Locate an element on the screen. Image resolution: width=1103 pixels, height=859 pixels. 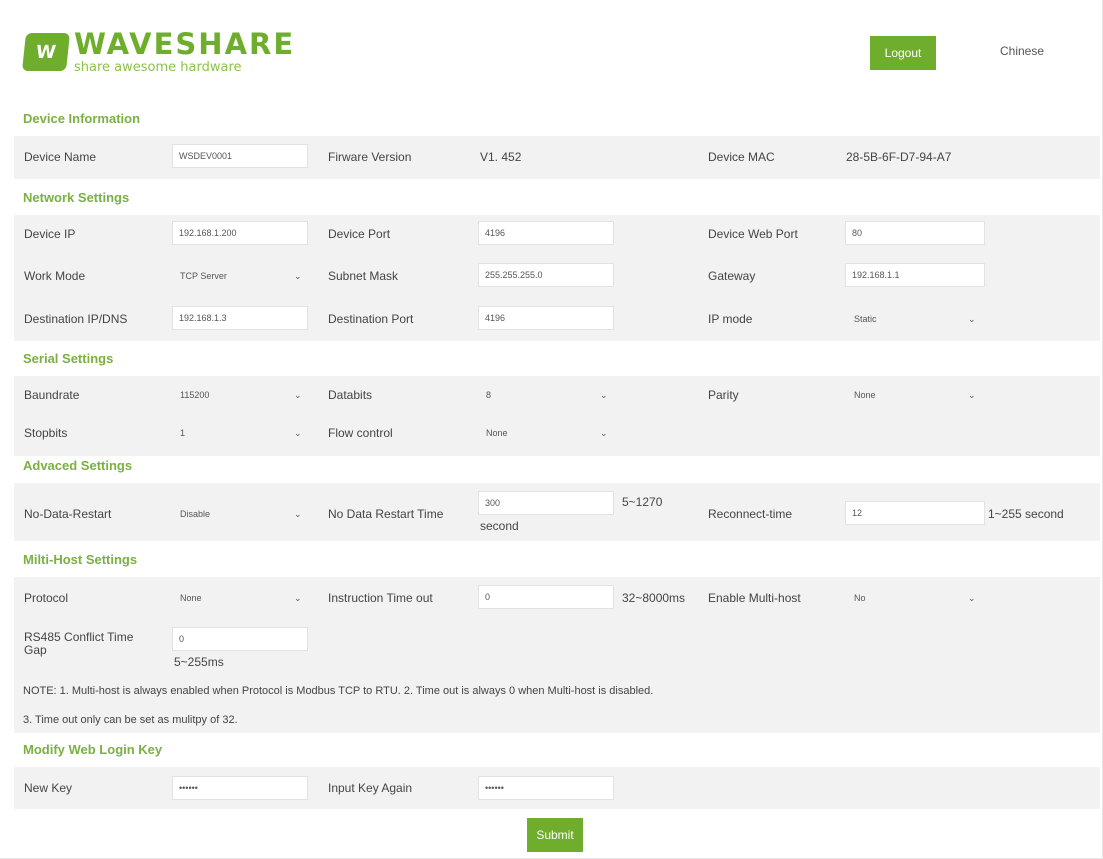
restart-label: No-Data-Restart is located at coordinates (68, 514).